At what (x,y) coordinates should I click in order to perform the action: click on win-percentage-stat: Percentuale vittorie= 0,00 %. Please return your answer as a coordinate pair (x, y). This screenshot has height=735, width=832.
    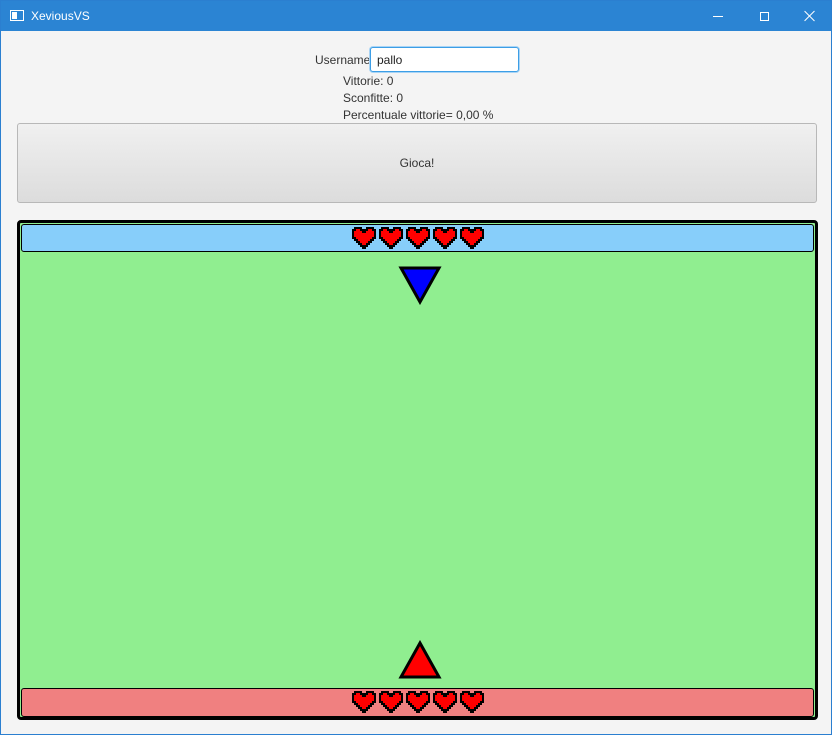
    Looking at the image, I should click on (418, 115).